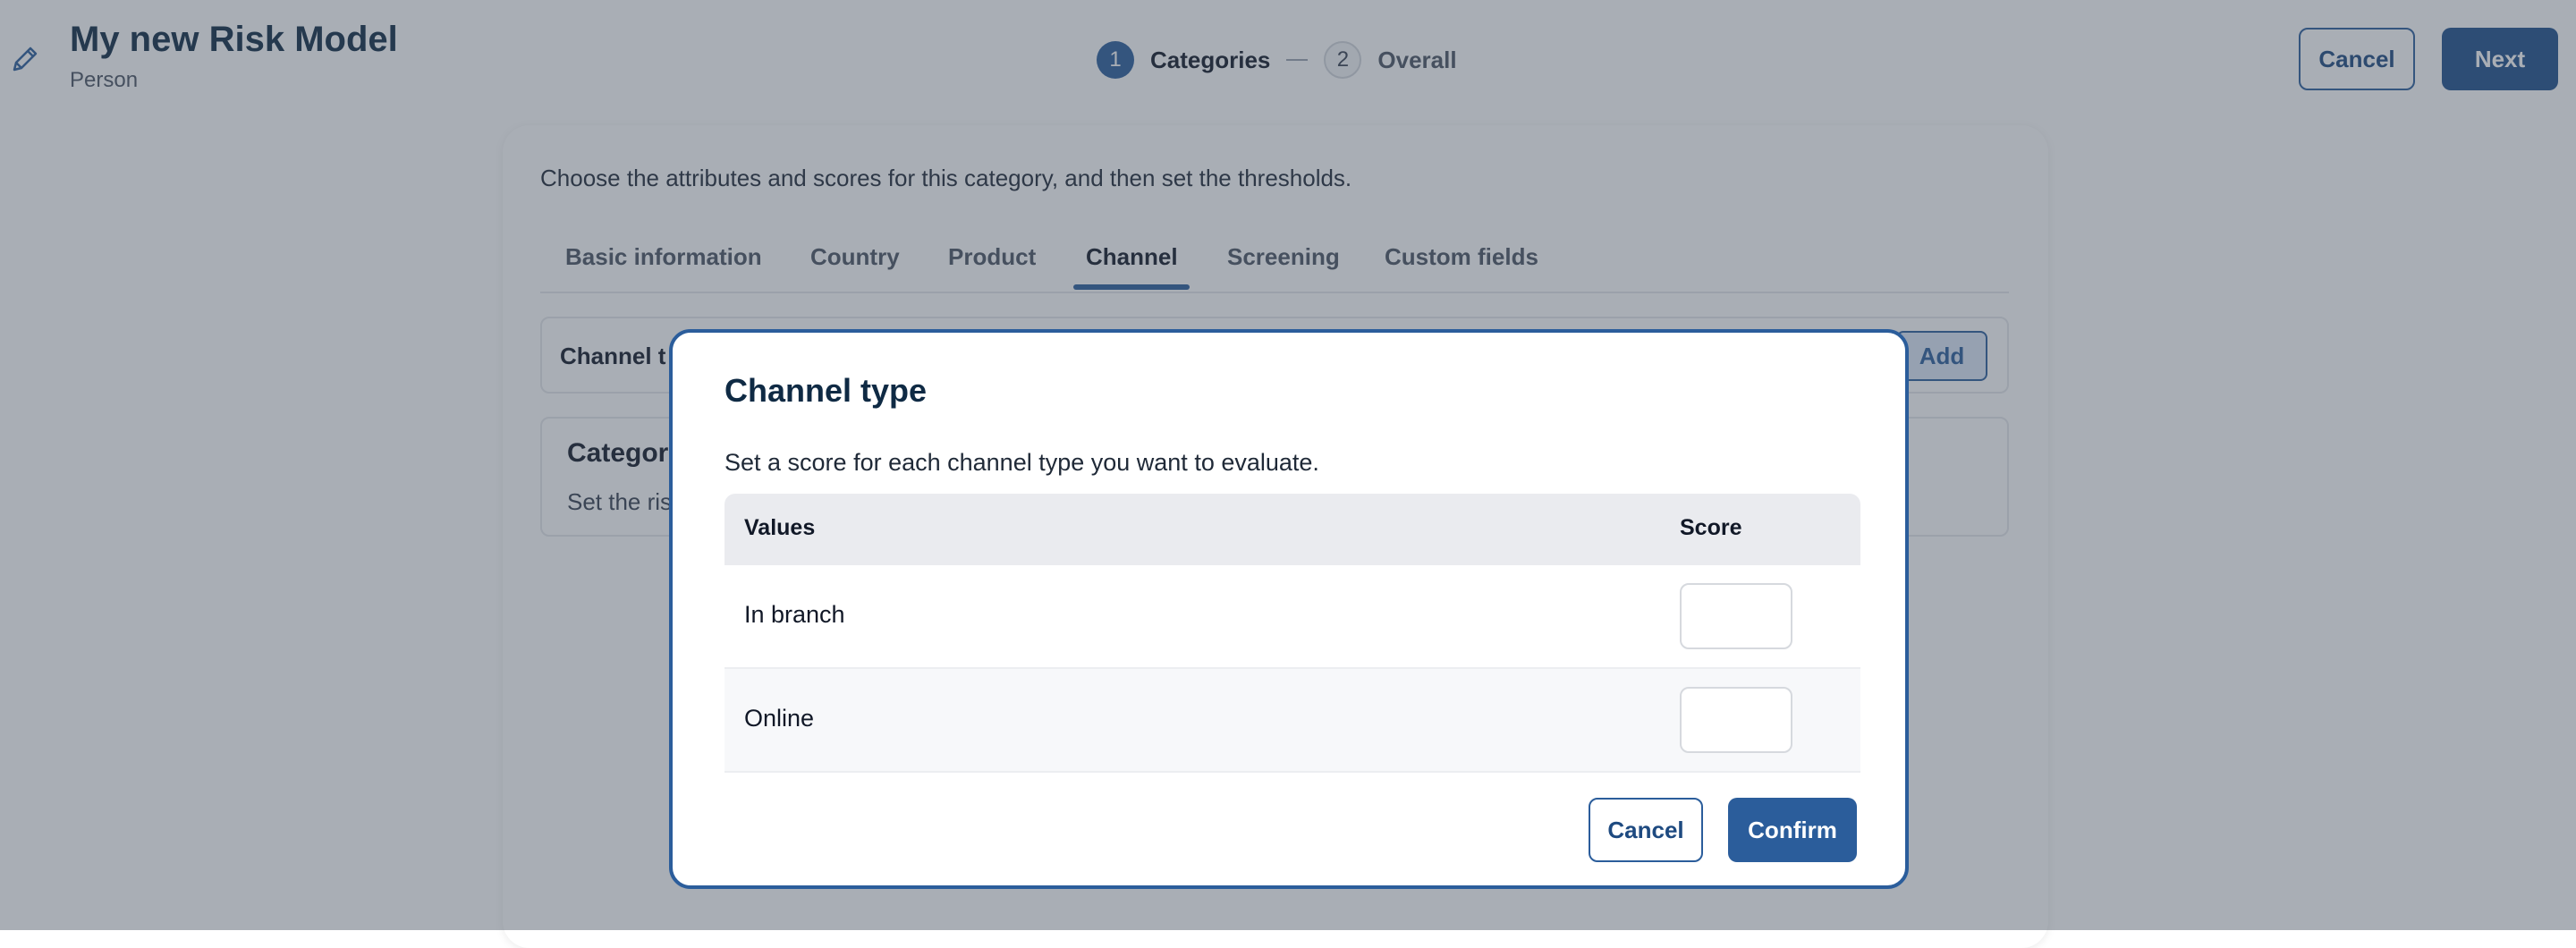 The width and height of the screenshot is (2576, 948). I want to click on dialog-cancel-button: Cancel, so click(1646, 830).